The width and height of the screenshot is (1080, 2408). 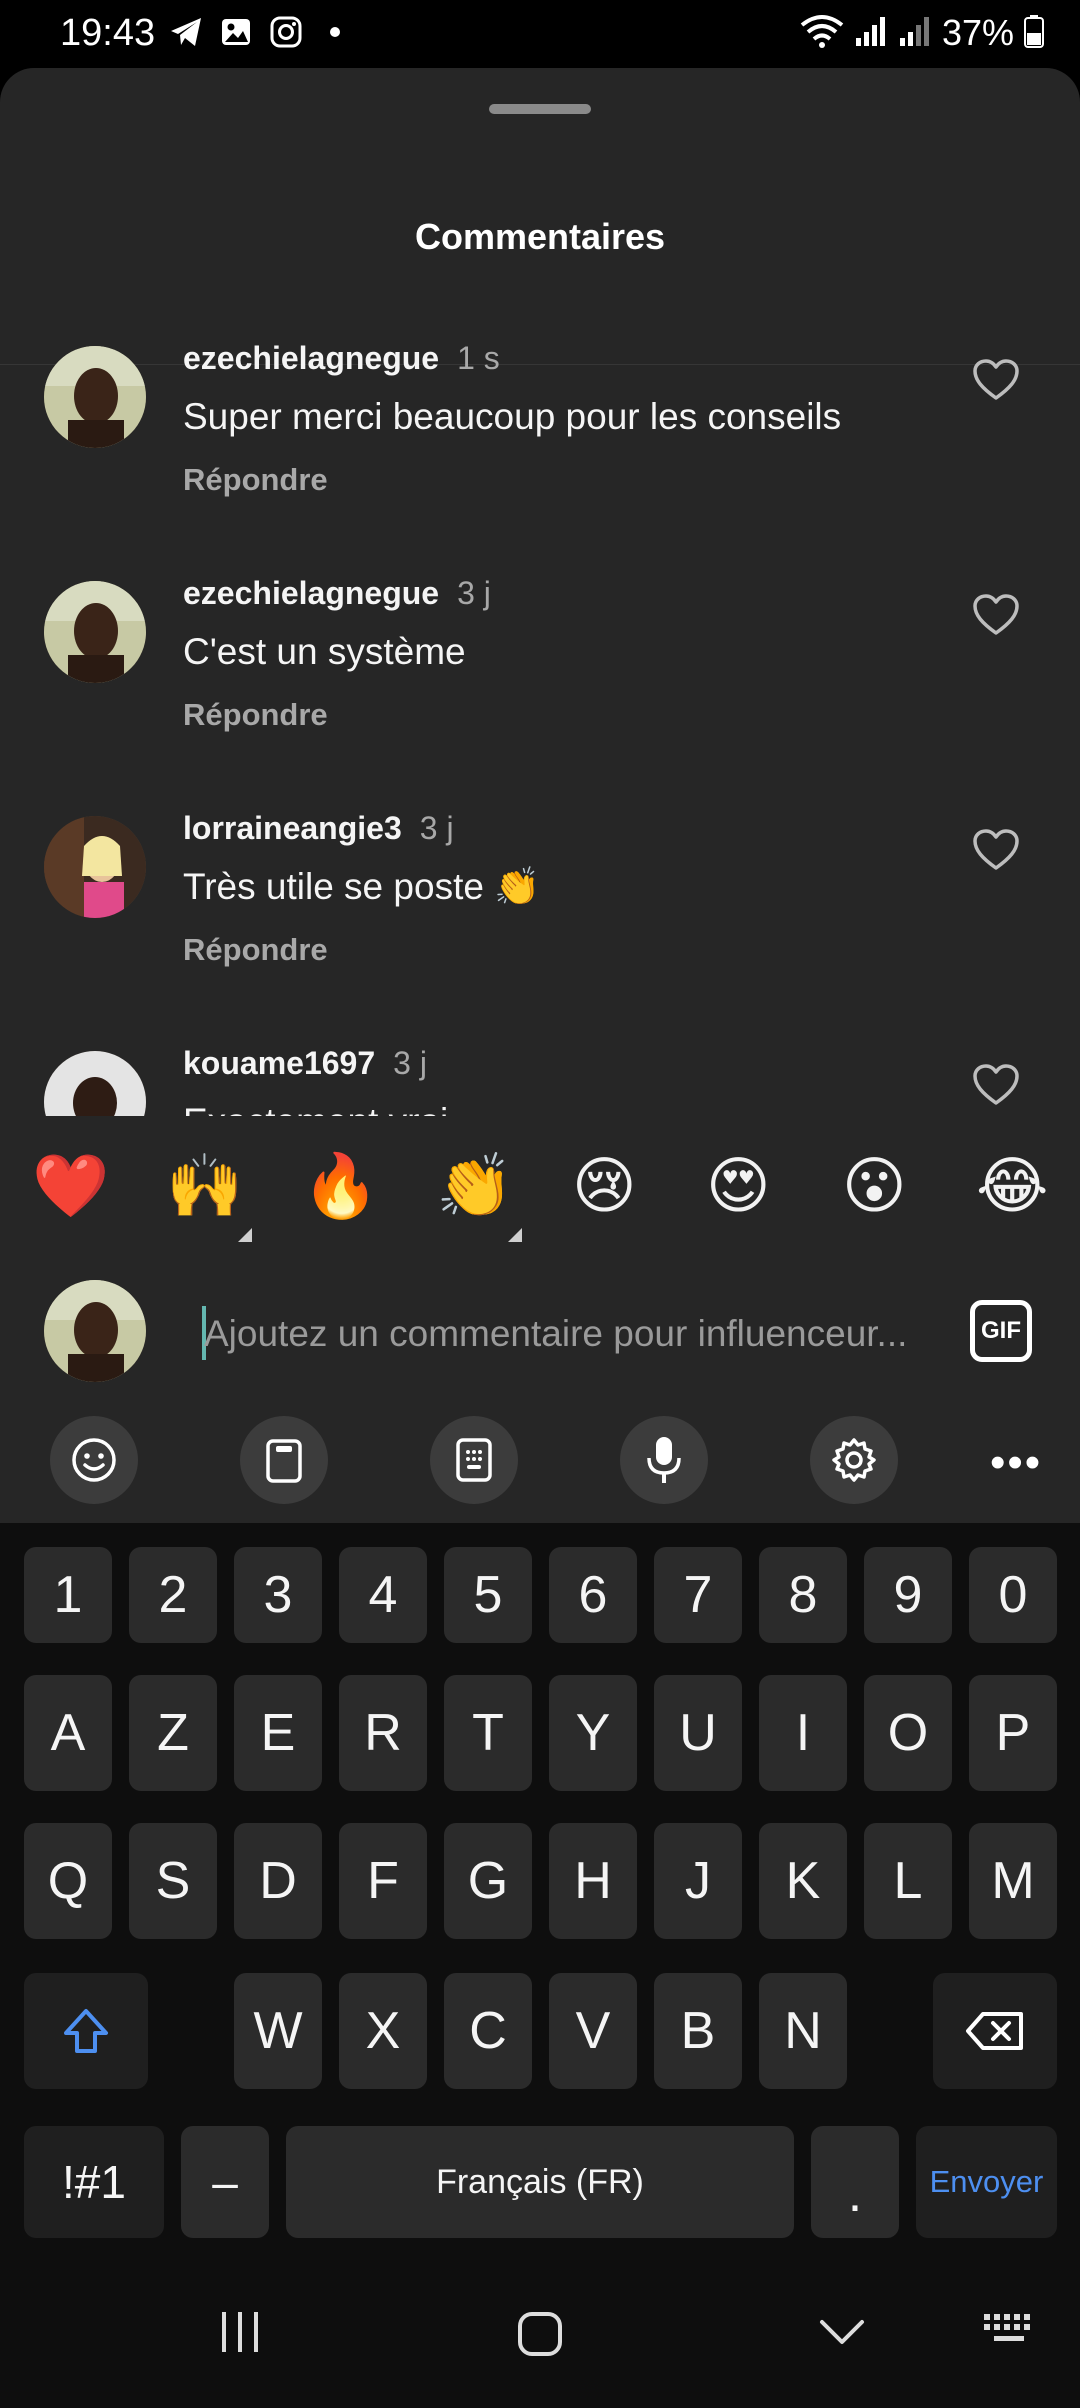 What do you see at coordinates (986, 2182) in the screenshot?
I see `send-key: Envoyer` at bounding box center [986, 2182].